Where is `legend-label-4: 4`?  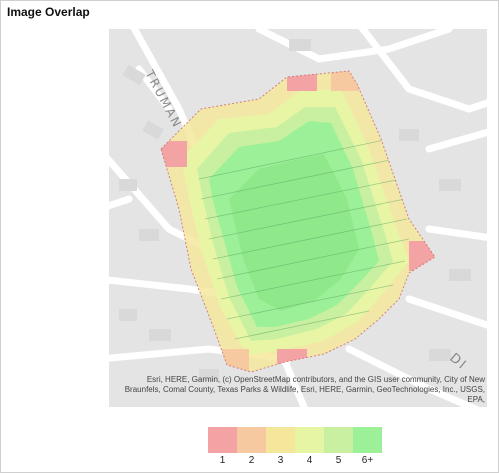 legend-label-4: 4 is located at coordinates (309, 460).